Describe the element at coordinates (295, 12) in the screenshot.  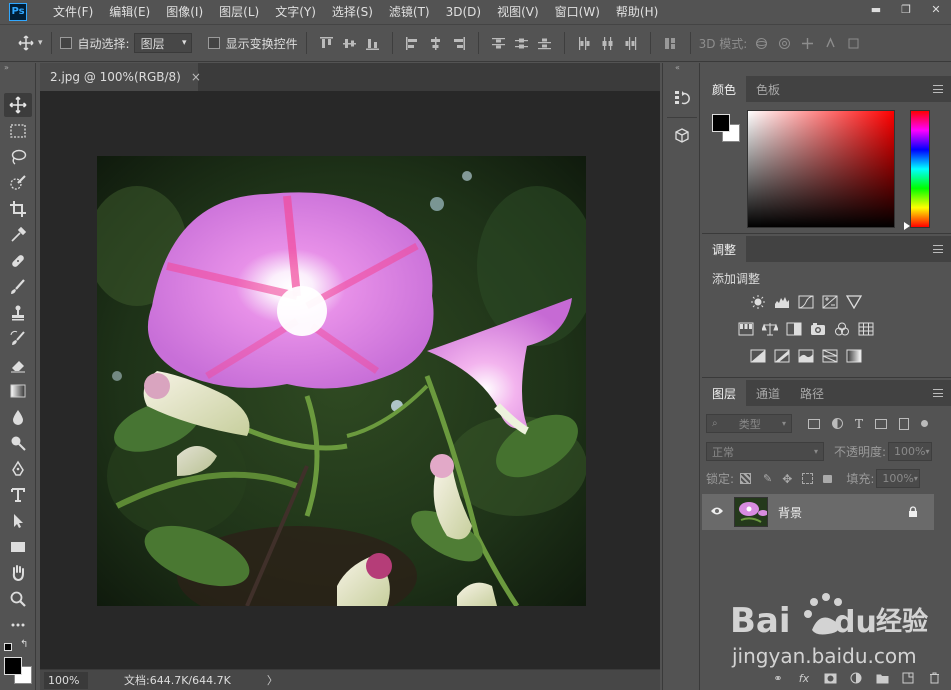
I see `menu-type: 文字(Y)` at that location.